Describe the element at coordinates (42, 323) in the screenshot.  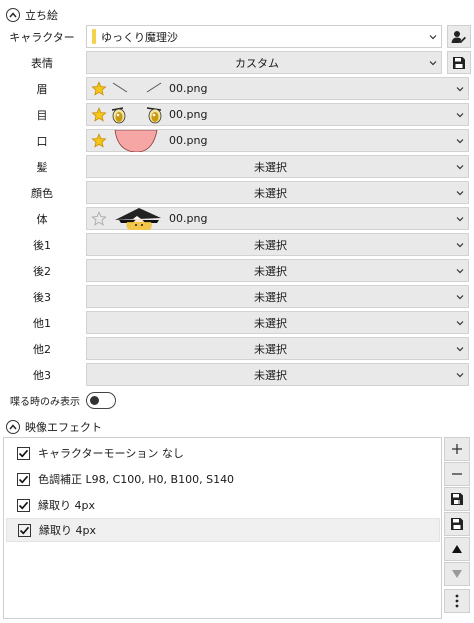
I see `part-label: 他1` at that location.